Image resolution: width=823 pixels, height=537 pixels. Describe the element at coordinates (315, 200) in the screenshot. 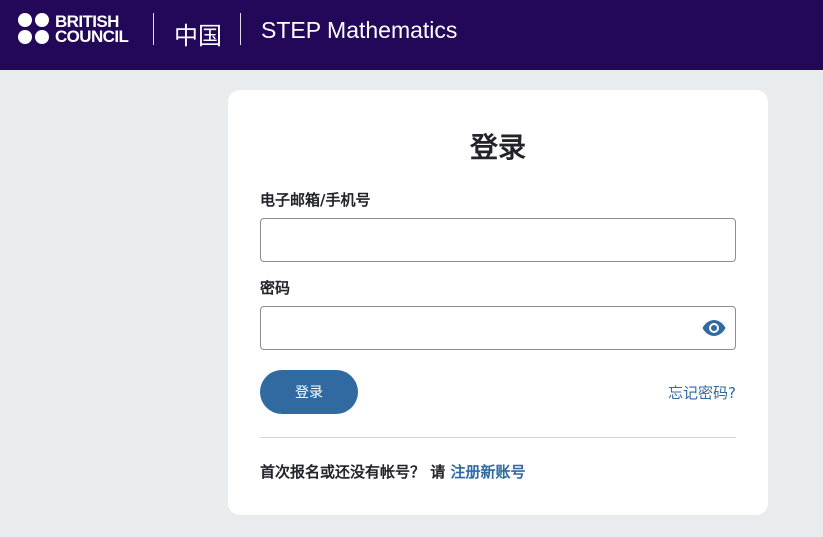

I see `email-label: 电子邮箱/手机号` at that location.